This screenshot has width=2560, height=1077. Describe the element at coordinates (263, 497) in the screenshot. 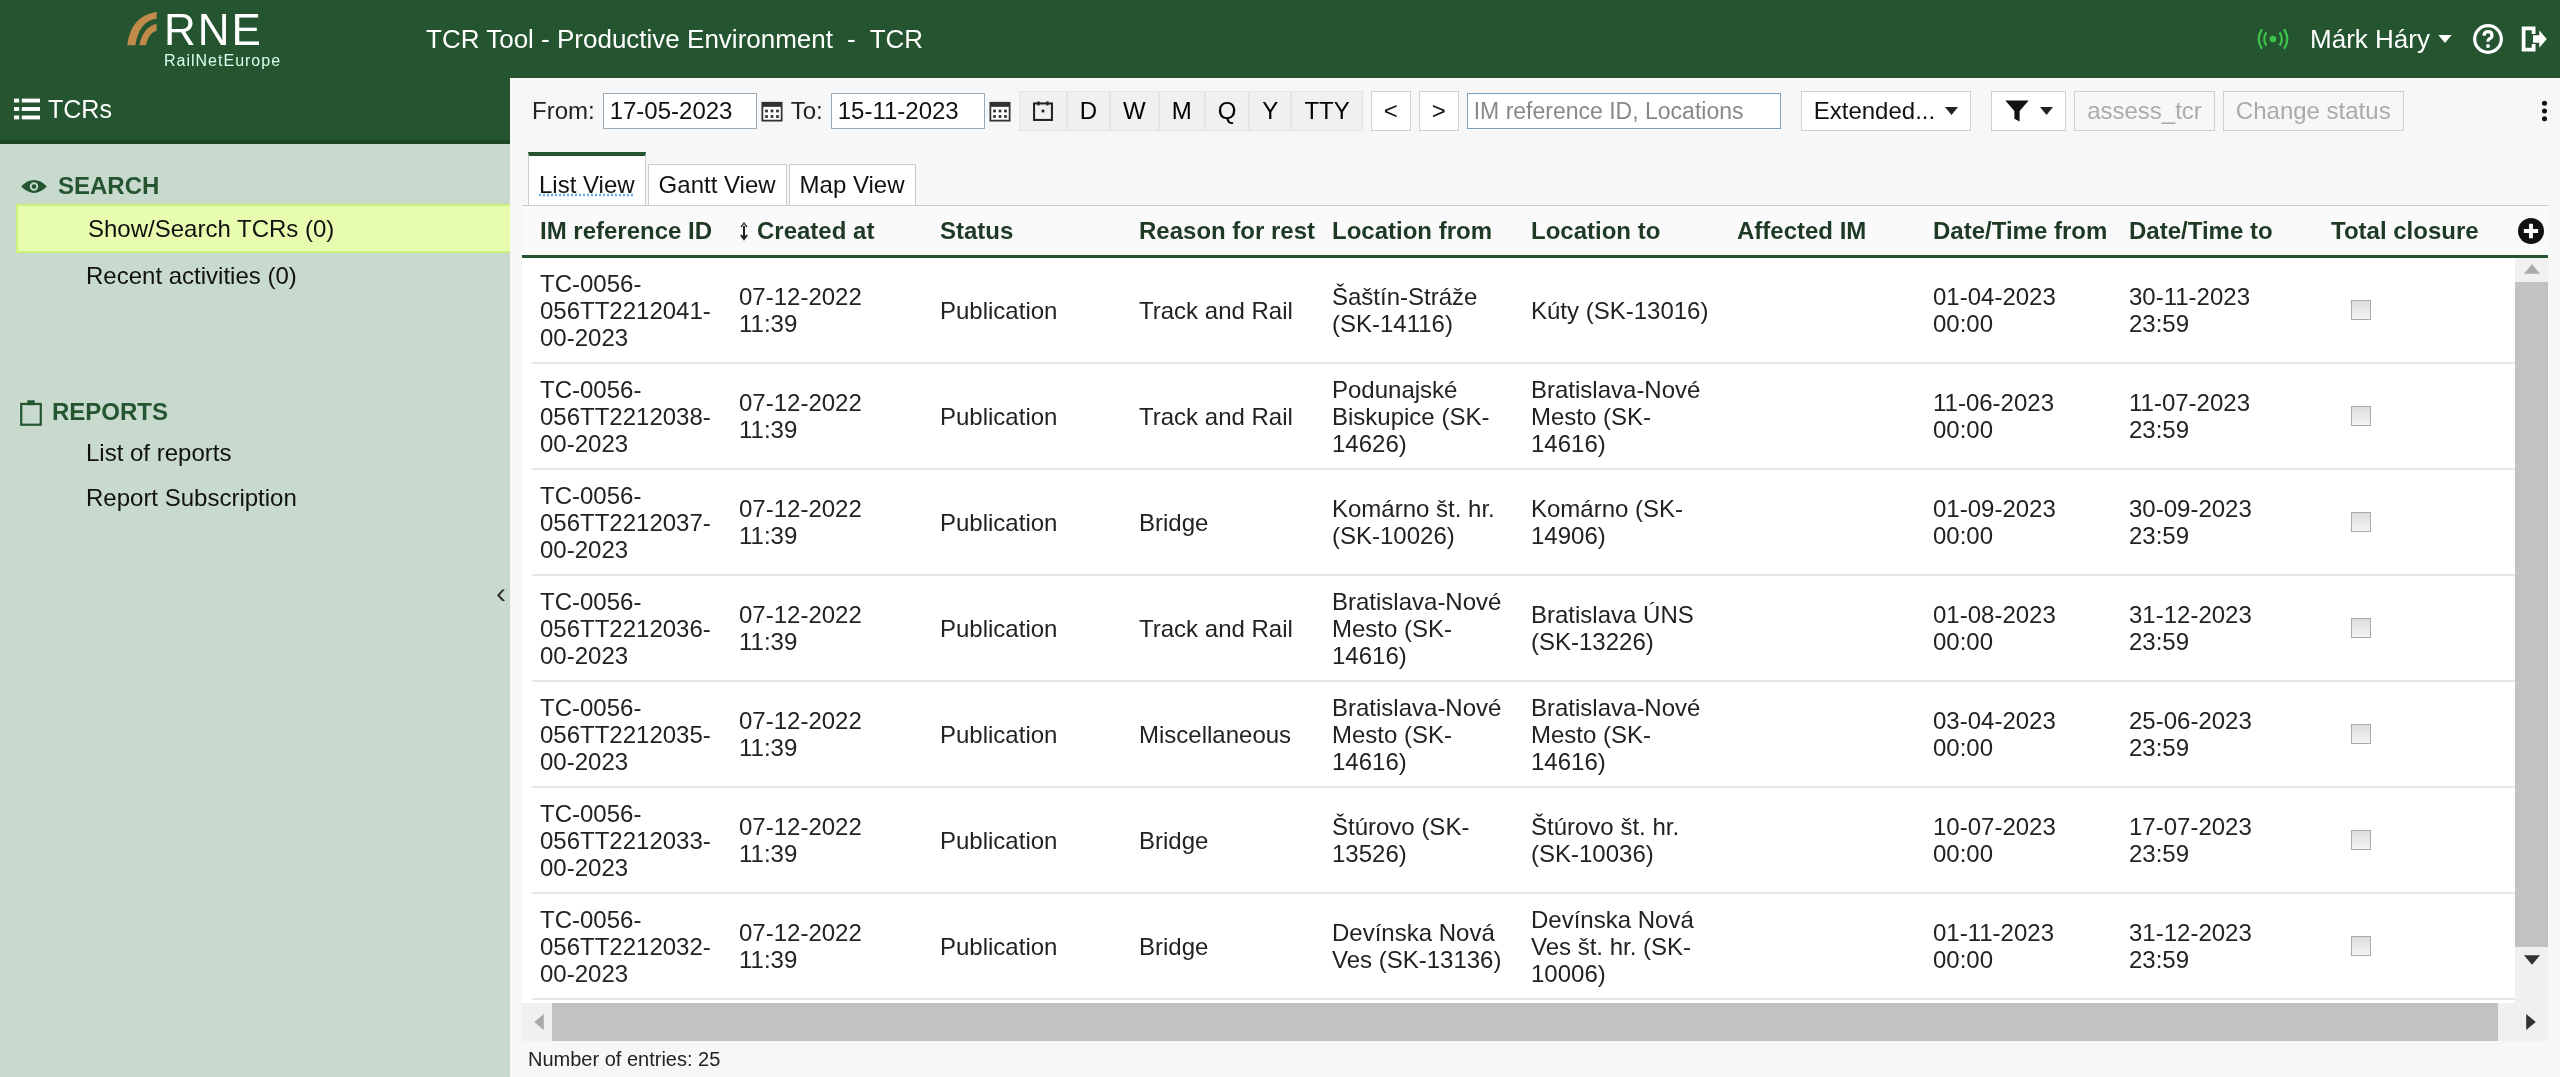

I see `sidebar-item: Report Subscription` at that location.